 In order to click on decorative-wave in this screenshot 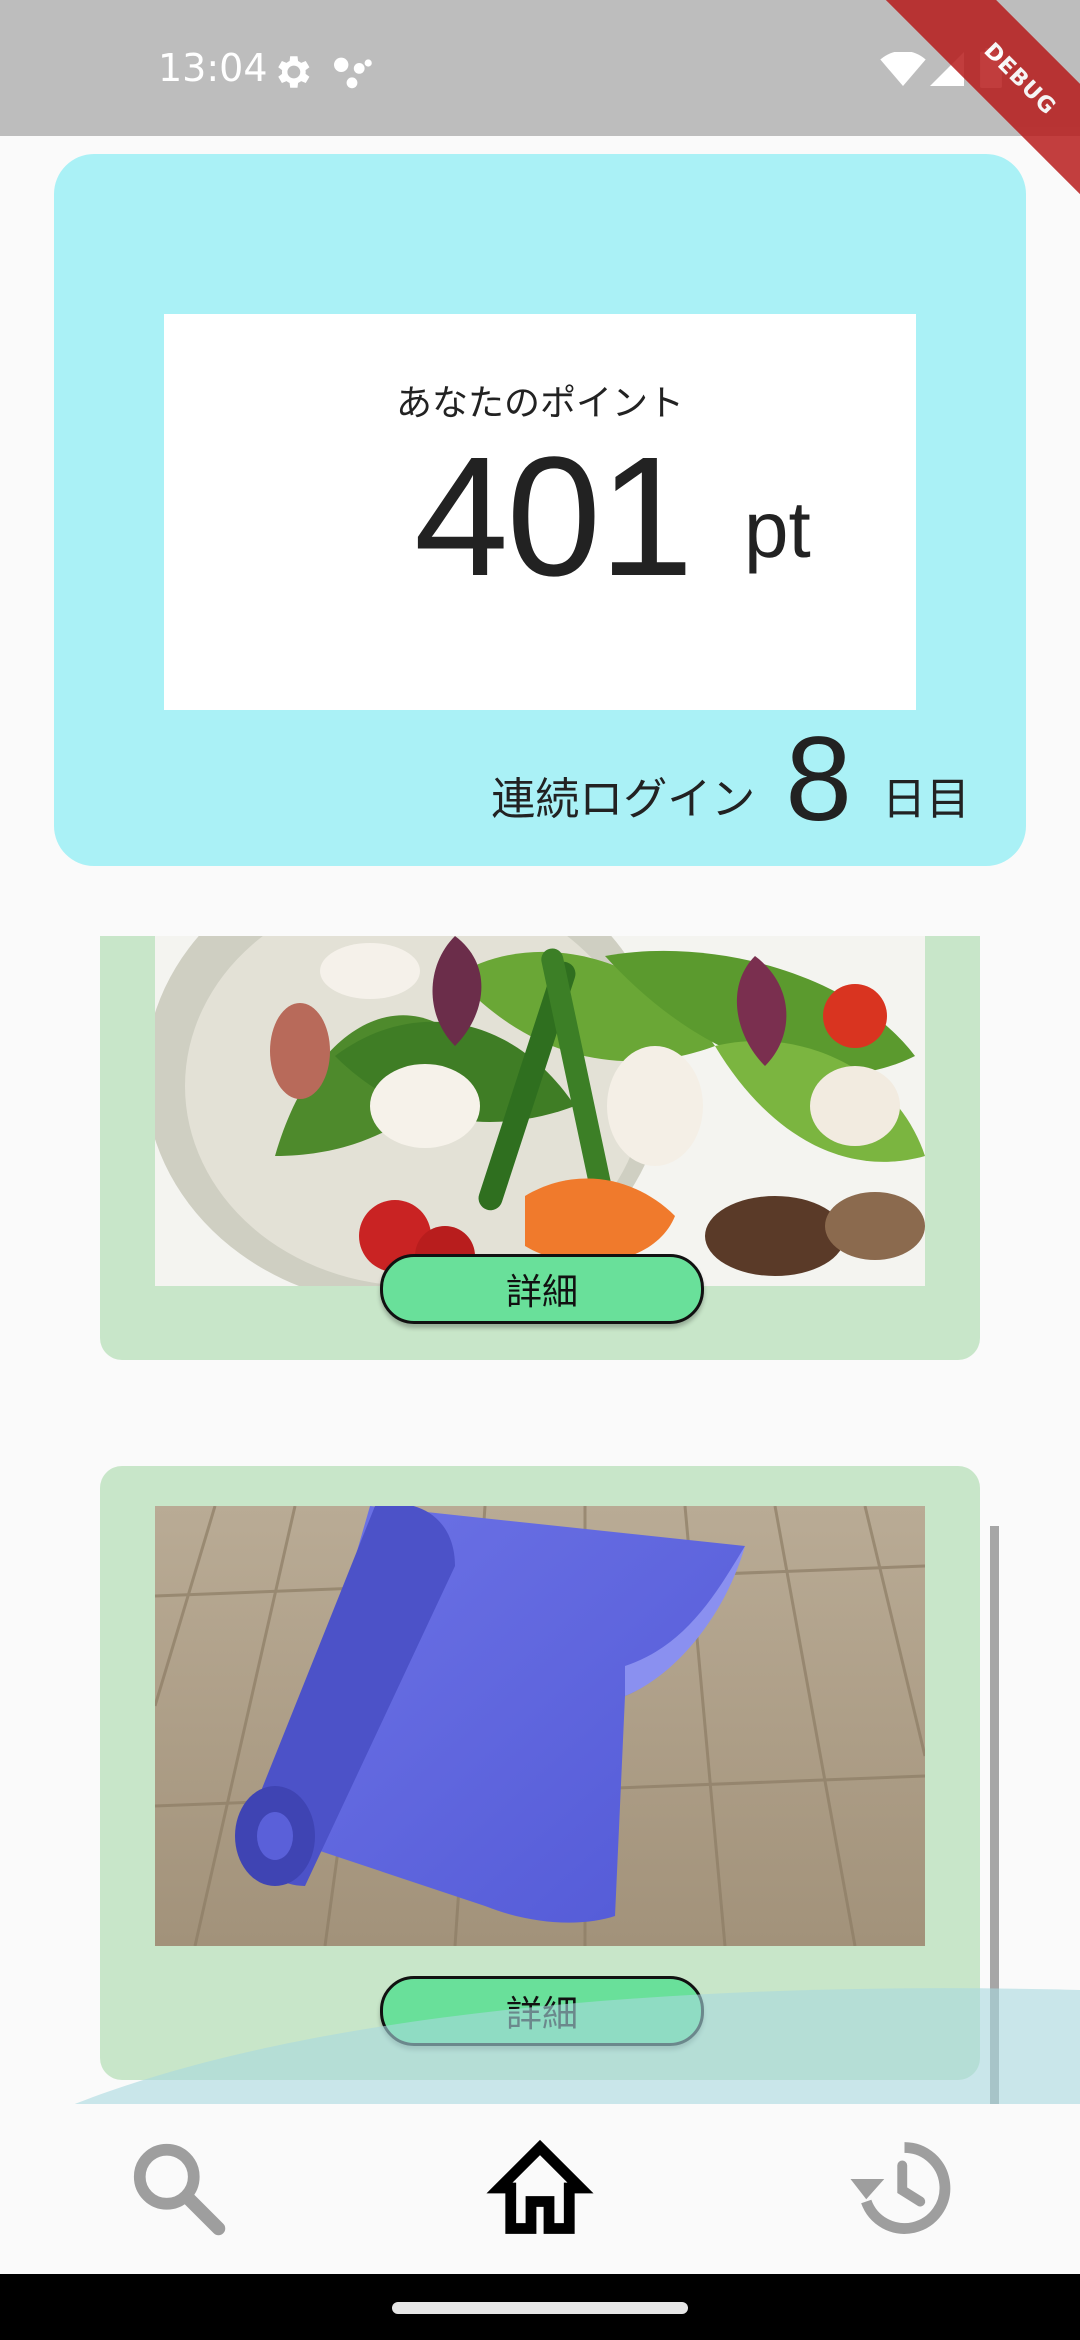, I will do `click(570, 2049)`.